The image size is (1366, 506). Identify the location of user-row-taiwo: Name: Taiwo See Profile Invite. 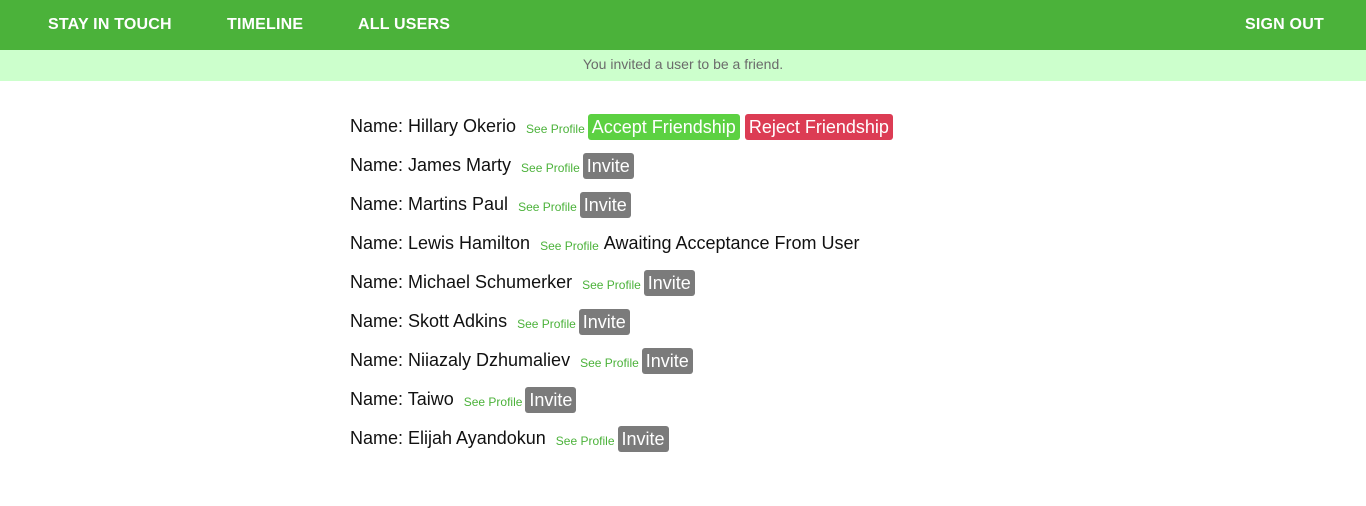
(621, 399).